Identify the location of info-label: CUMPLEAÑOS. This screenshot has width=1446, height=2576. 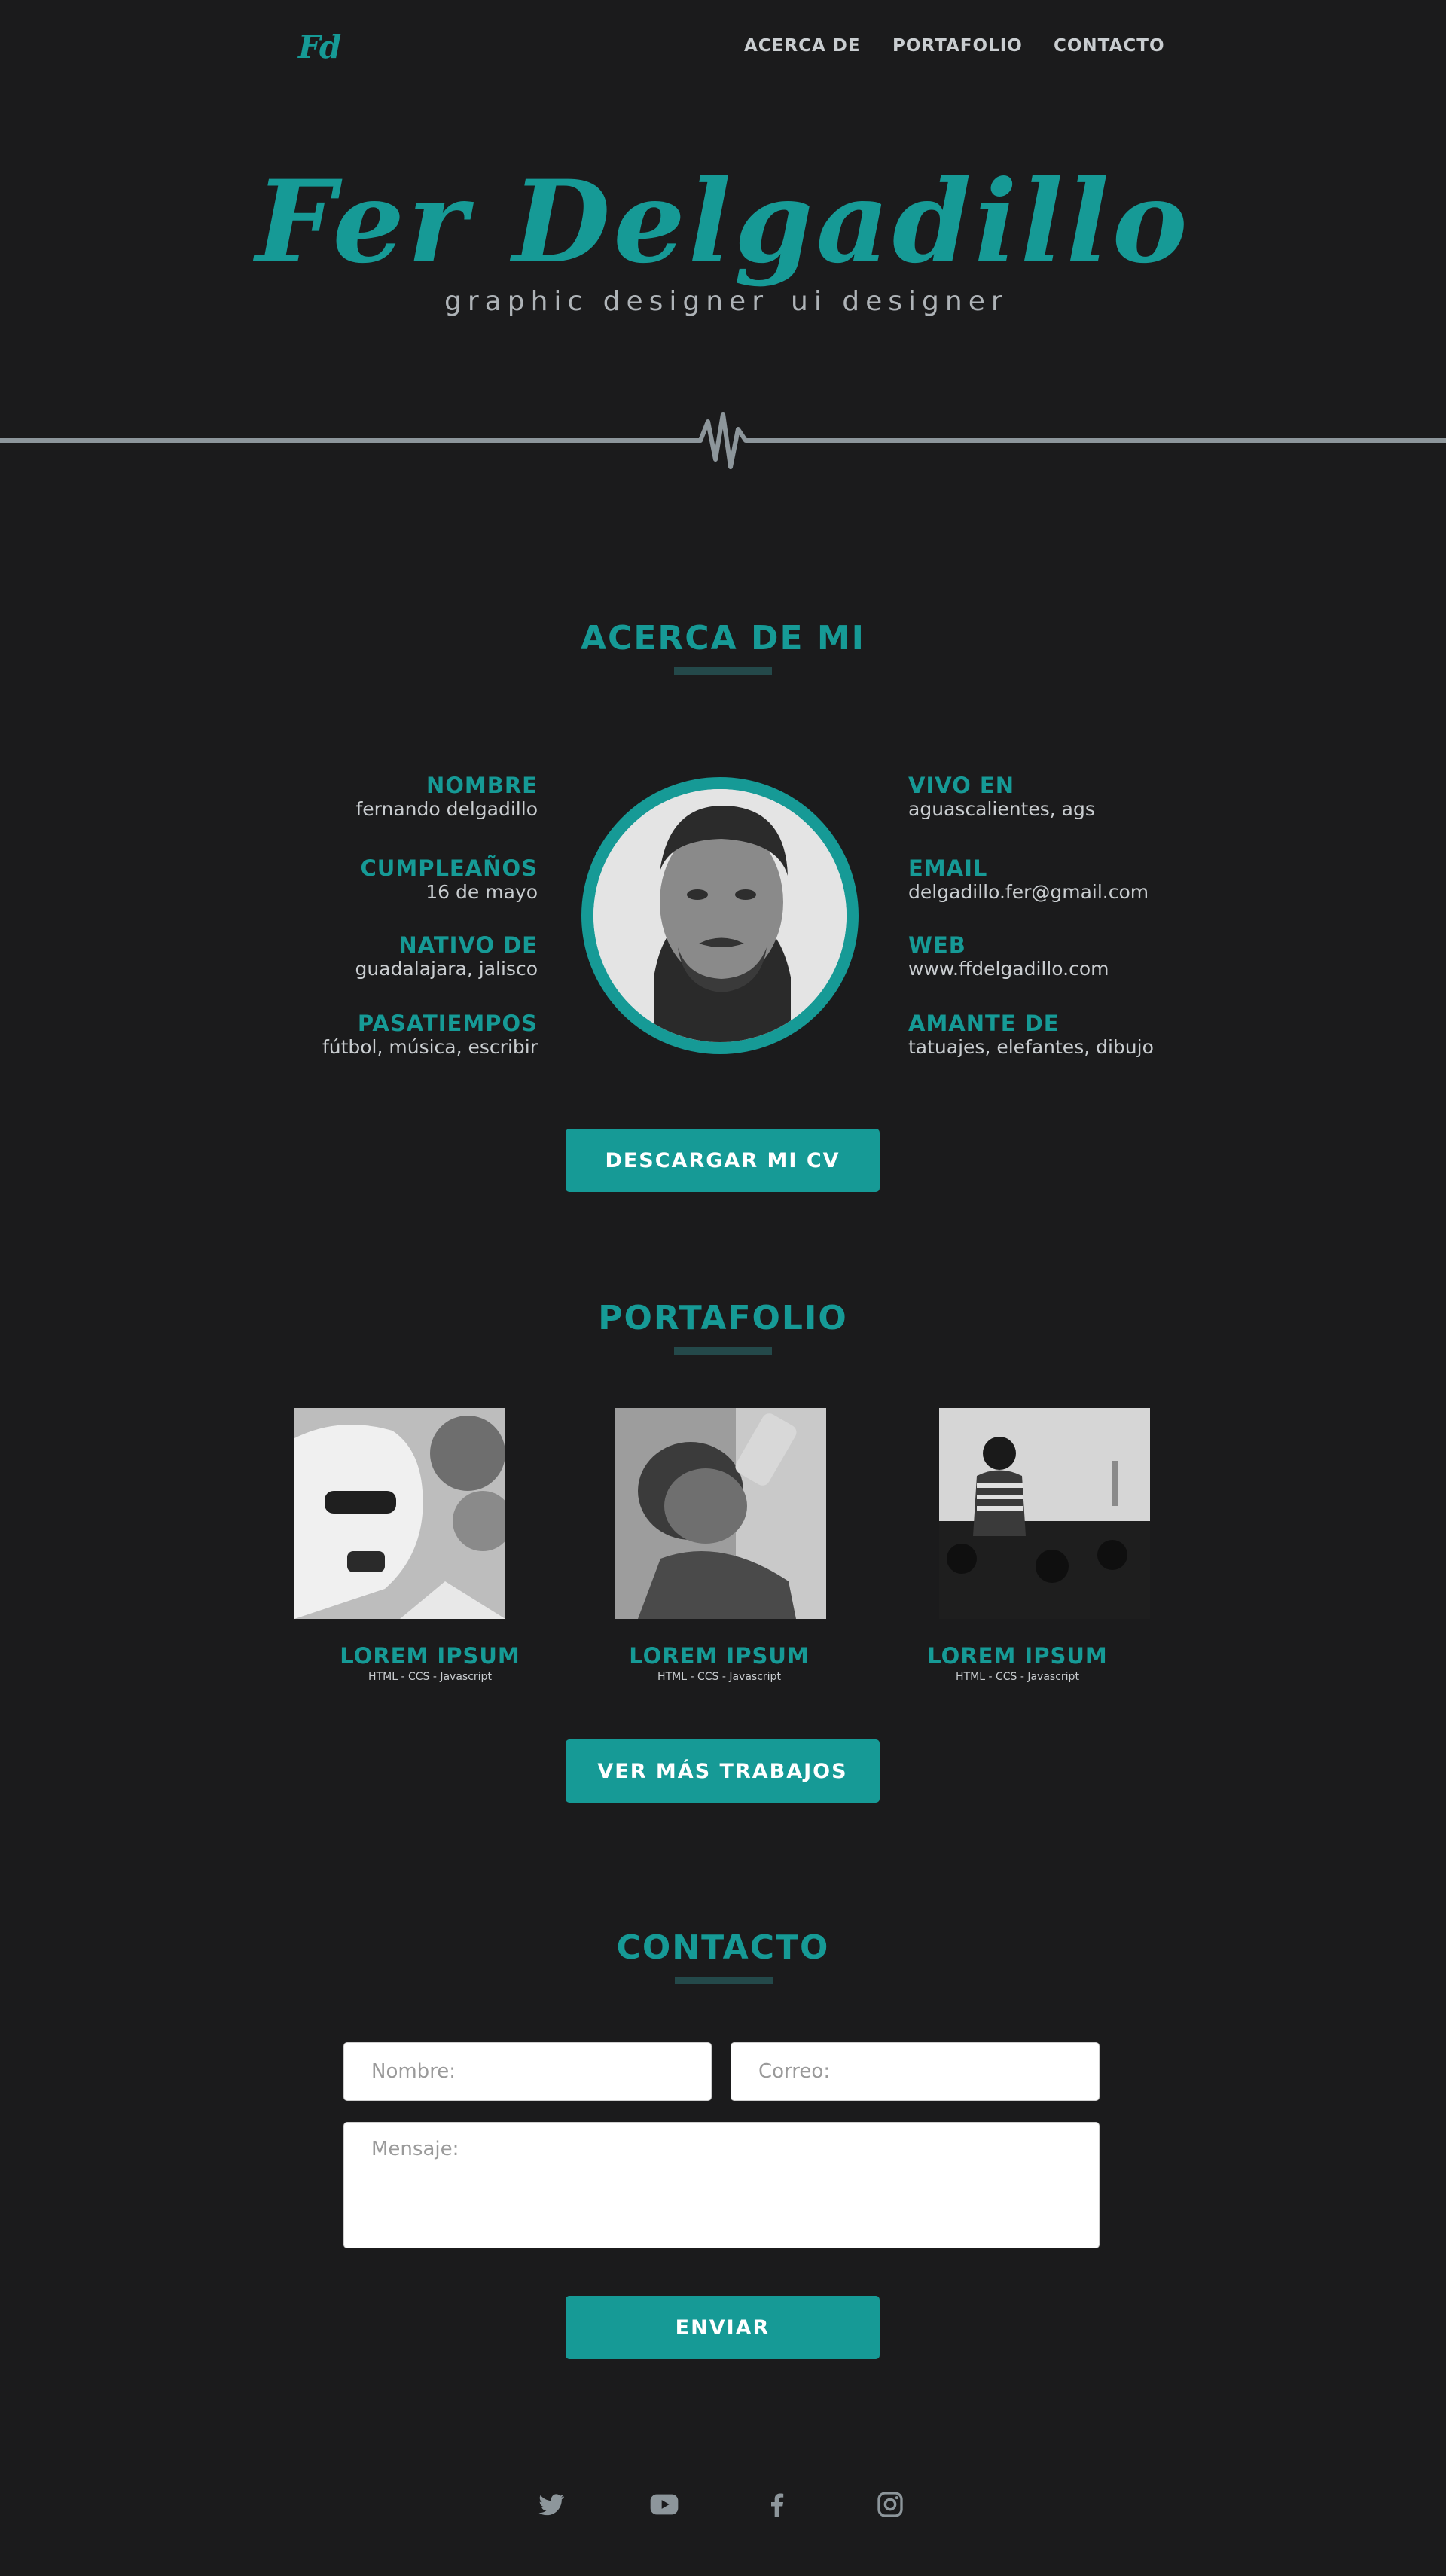
(449, 868).